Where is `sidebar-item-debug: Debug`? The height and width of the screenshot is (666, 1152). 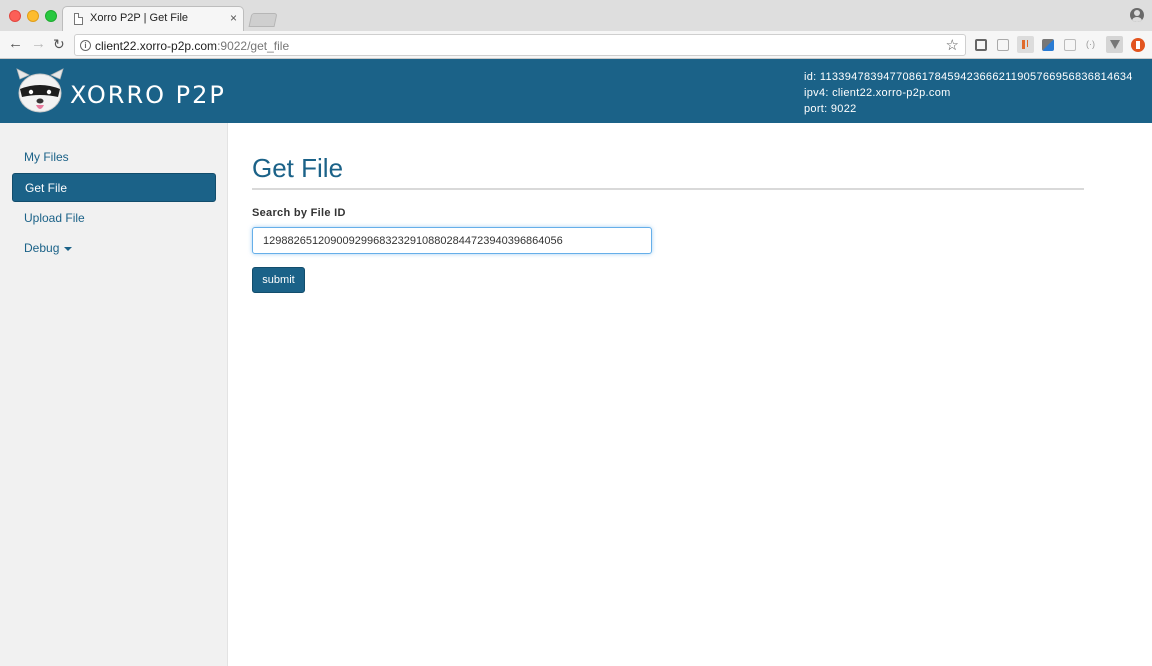 sidebar-item-debug: Debug is located at coordinates (114, 248).